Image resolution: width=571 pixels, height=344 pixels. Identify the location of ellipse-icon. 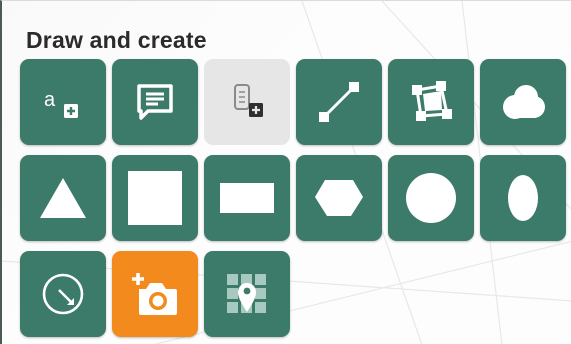
(523, 198).